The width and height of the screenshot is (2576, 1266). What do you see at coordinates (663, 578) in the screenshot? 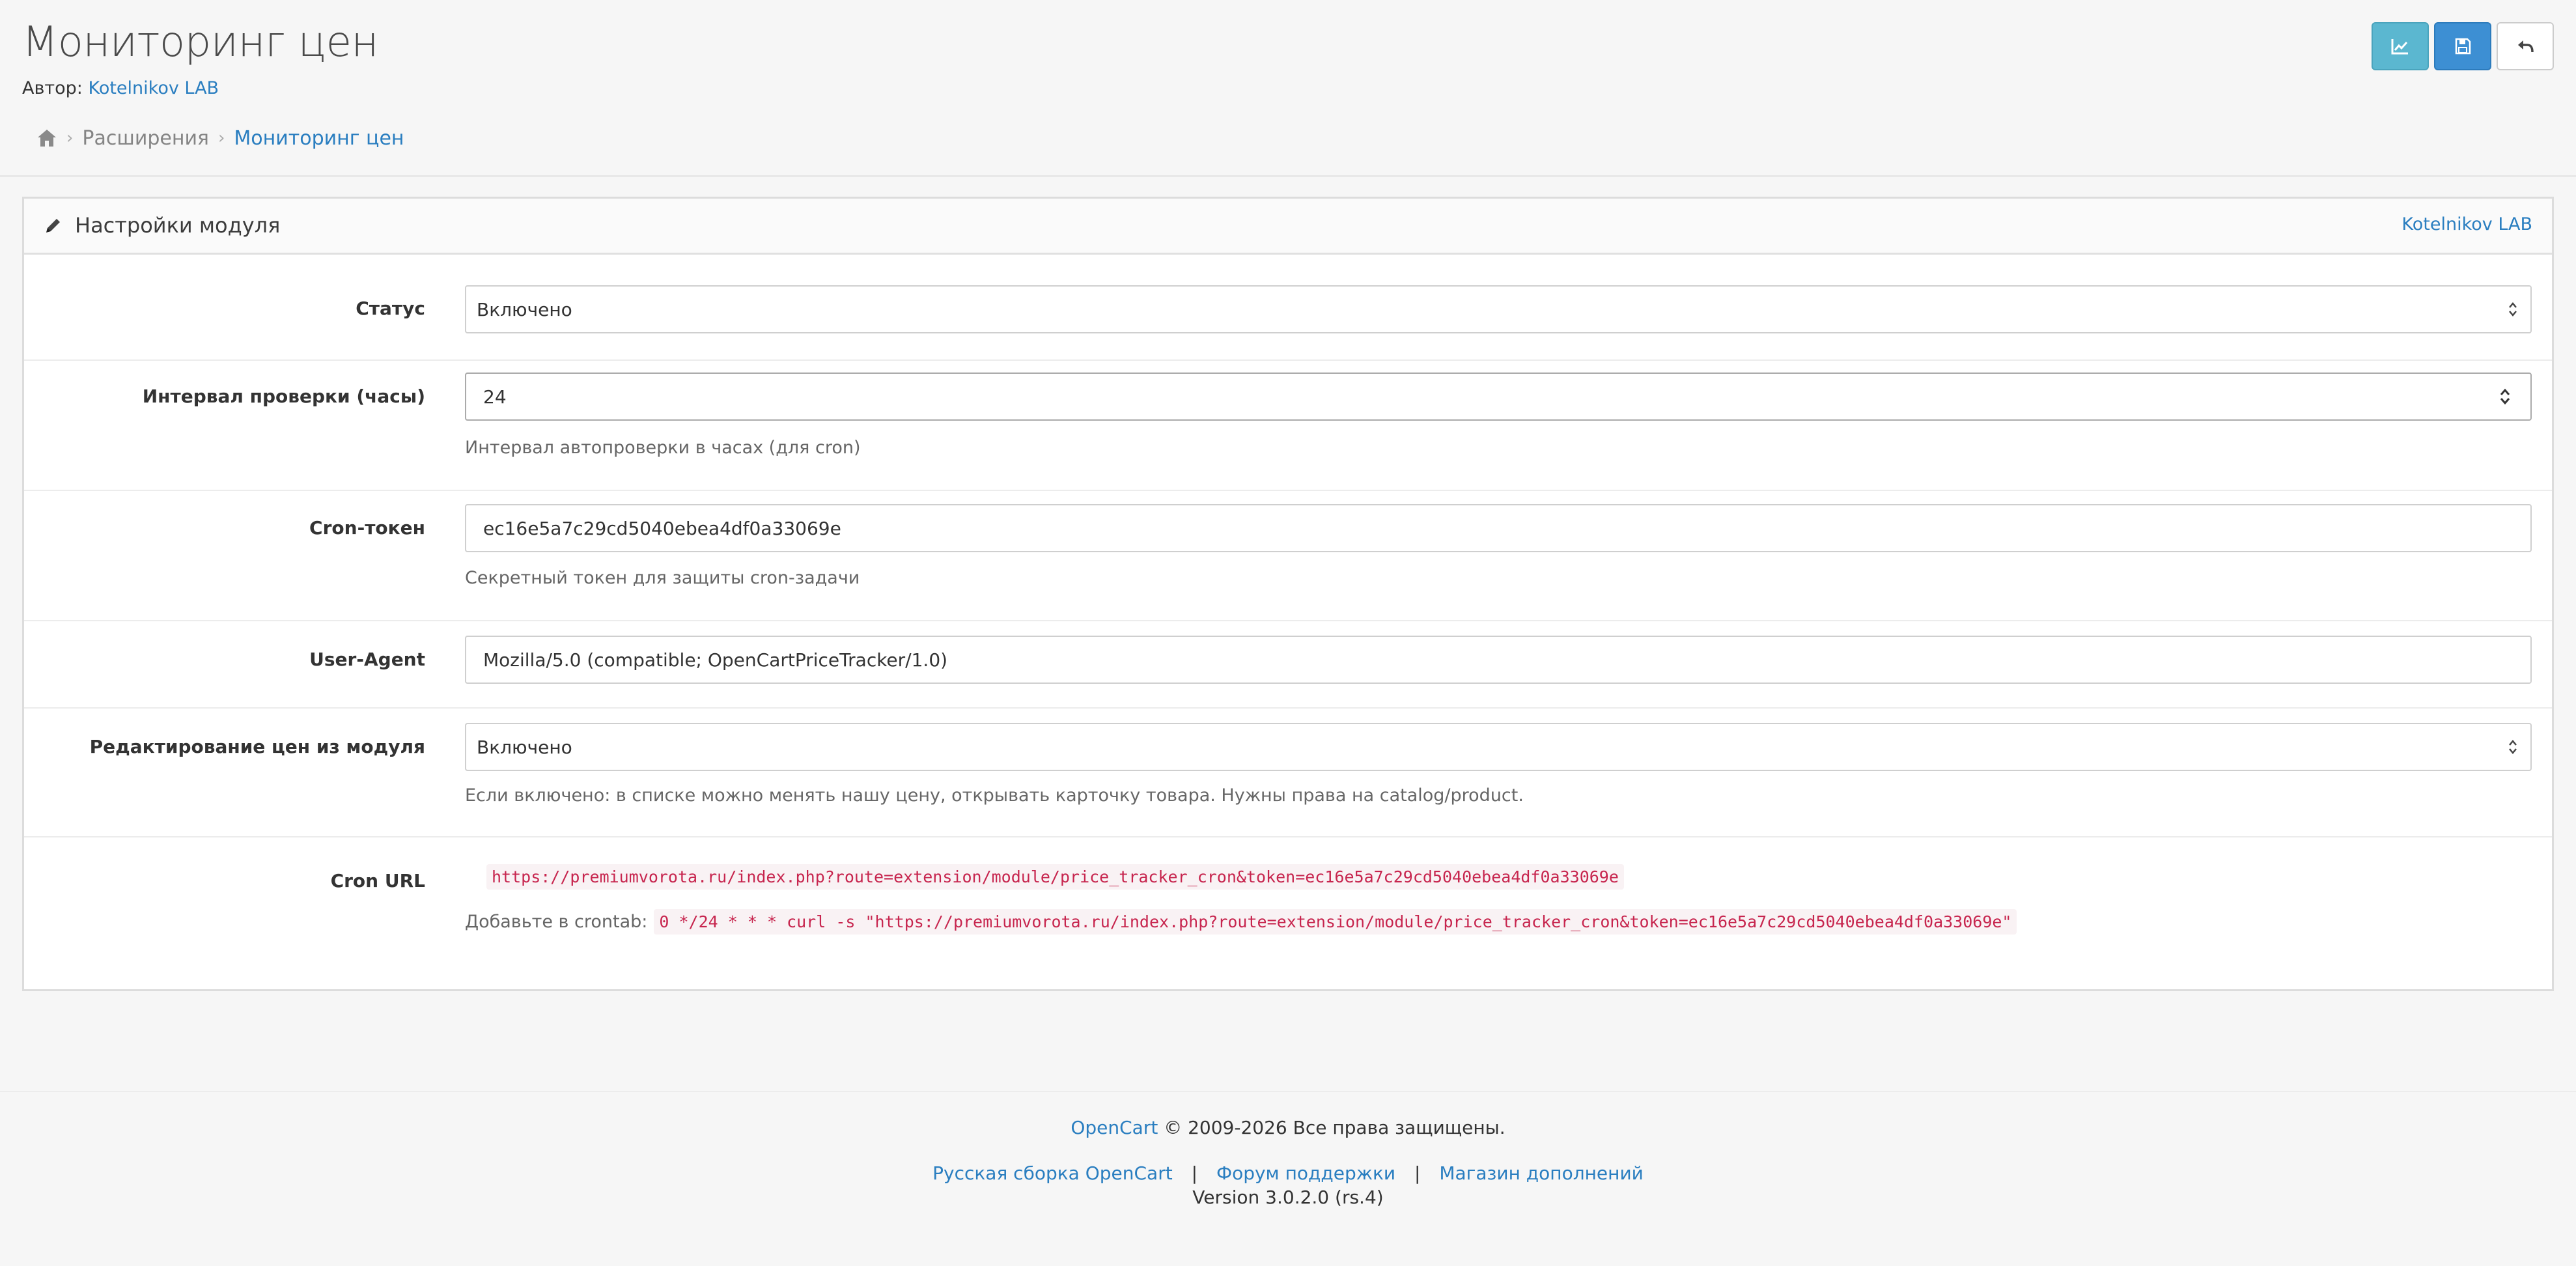
I see `token-help: Секретный токен для защиты cron-задачи` at bounding box center [663, 578].